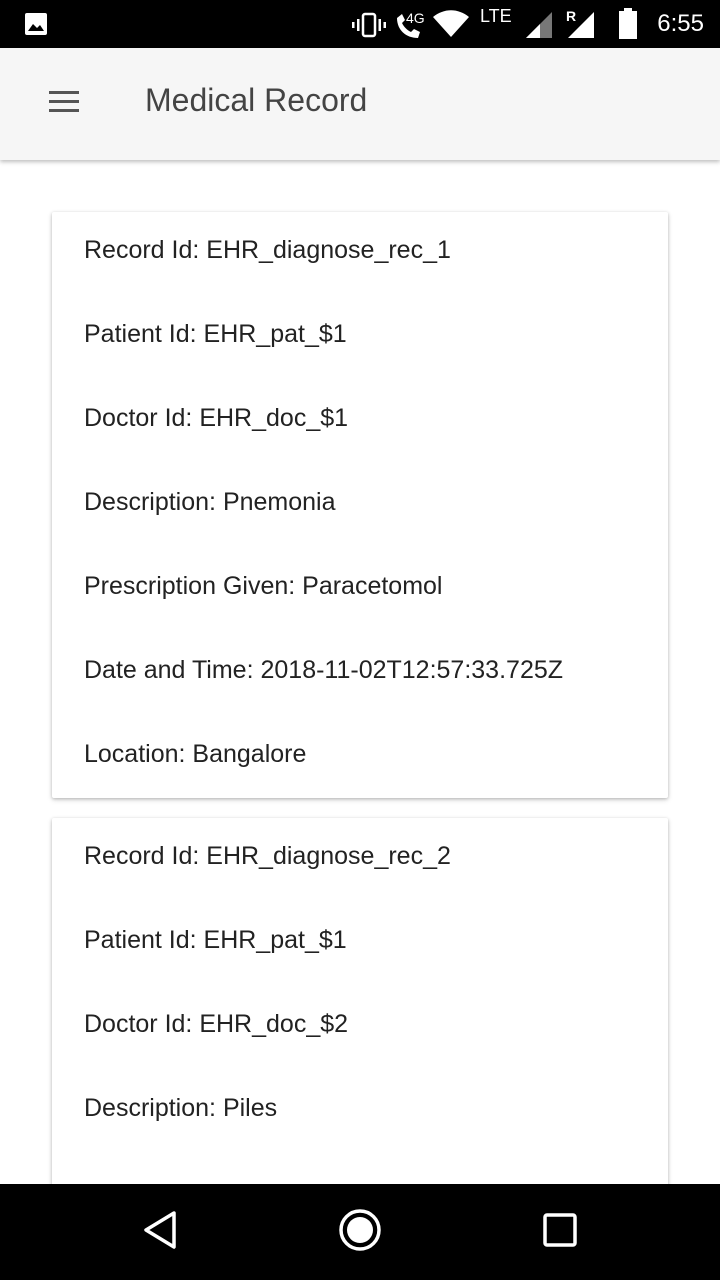  What do you see at coordinates (195, 754) in the screenshot?
I see `location: Location: Bangalore` at bounding box center [195, 754].